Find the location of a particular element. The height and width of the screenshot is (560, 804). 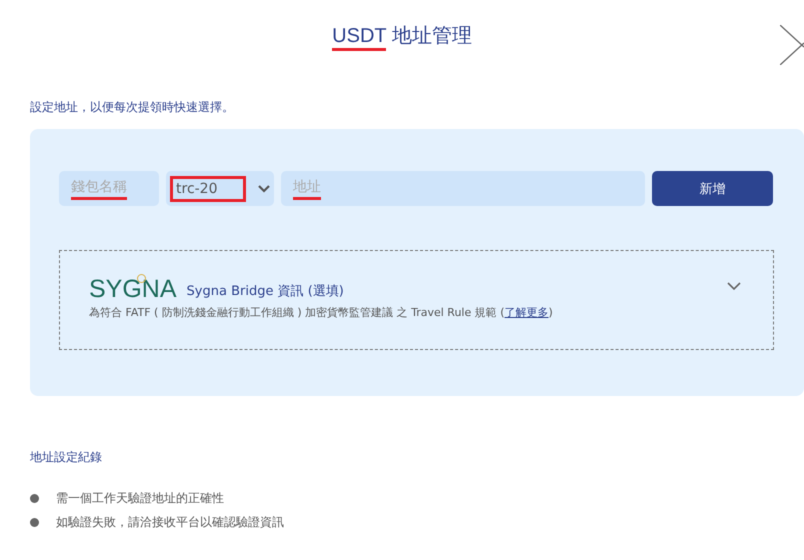

close-icon is located at coordinates (792, 45).